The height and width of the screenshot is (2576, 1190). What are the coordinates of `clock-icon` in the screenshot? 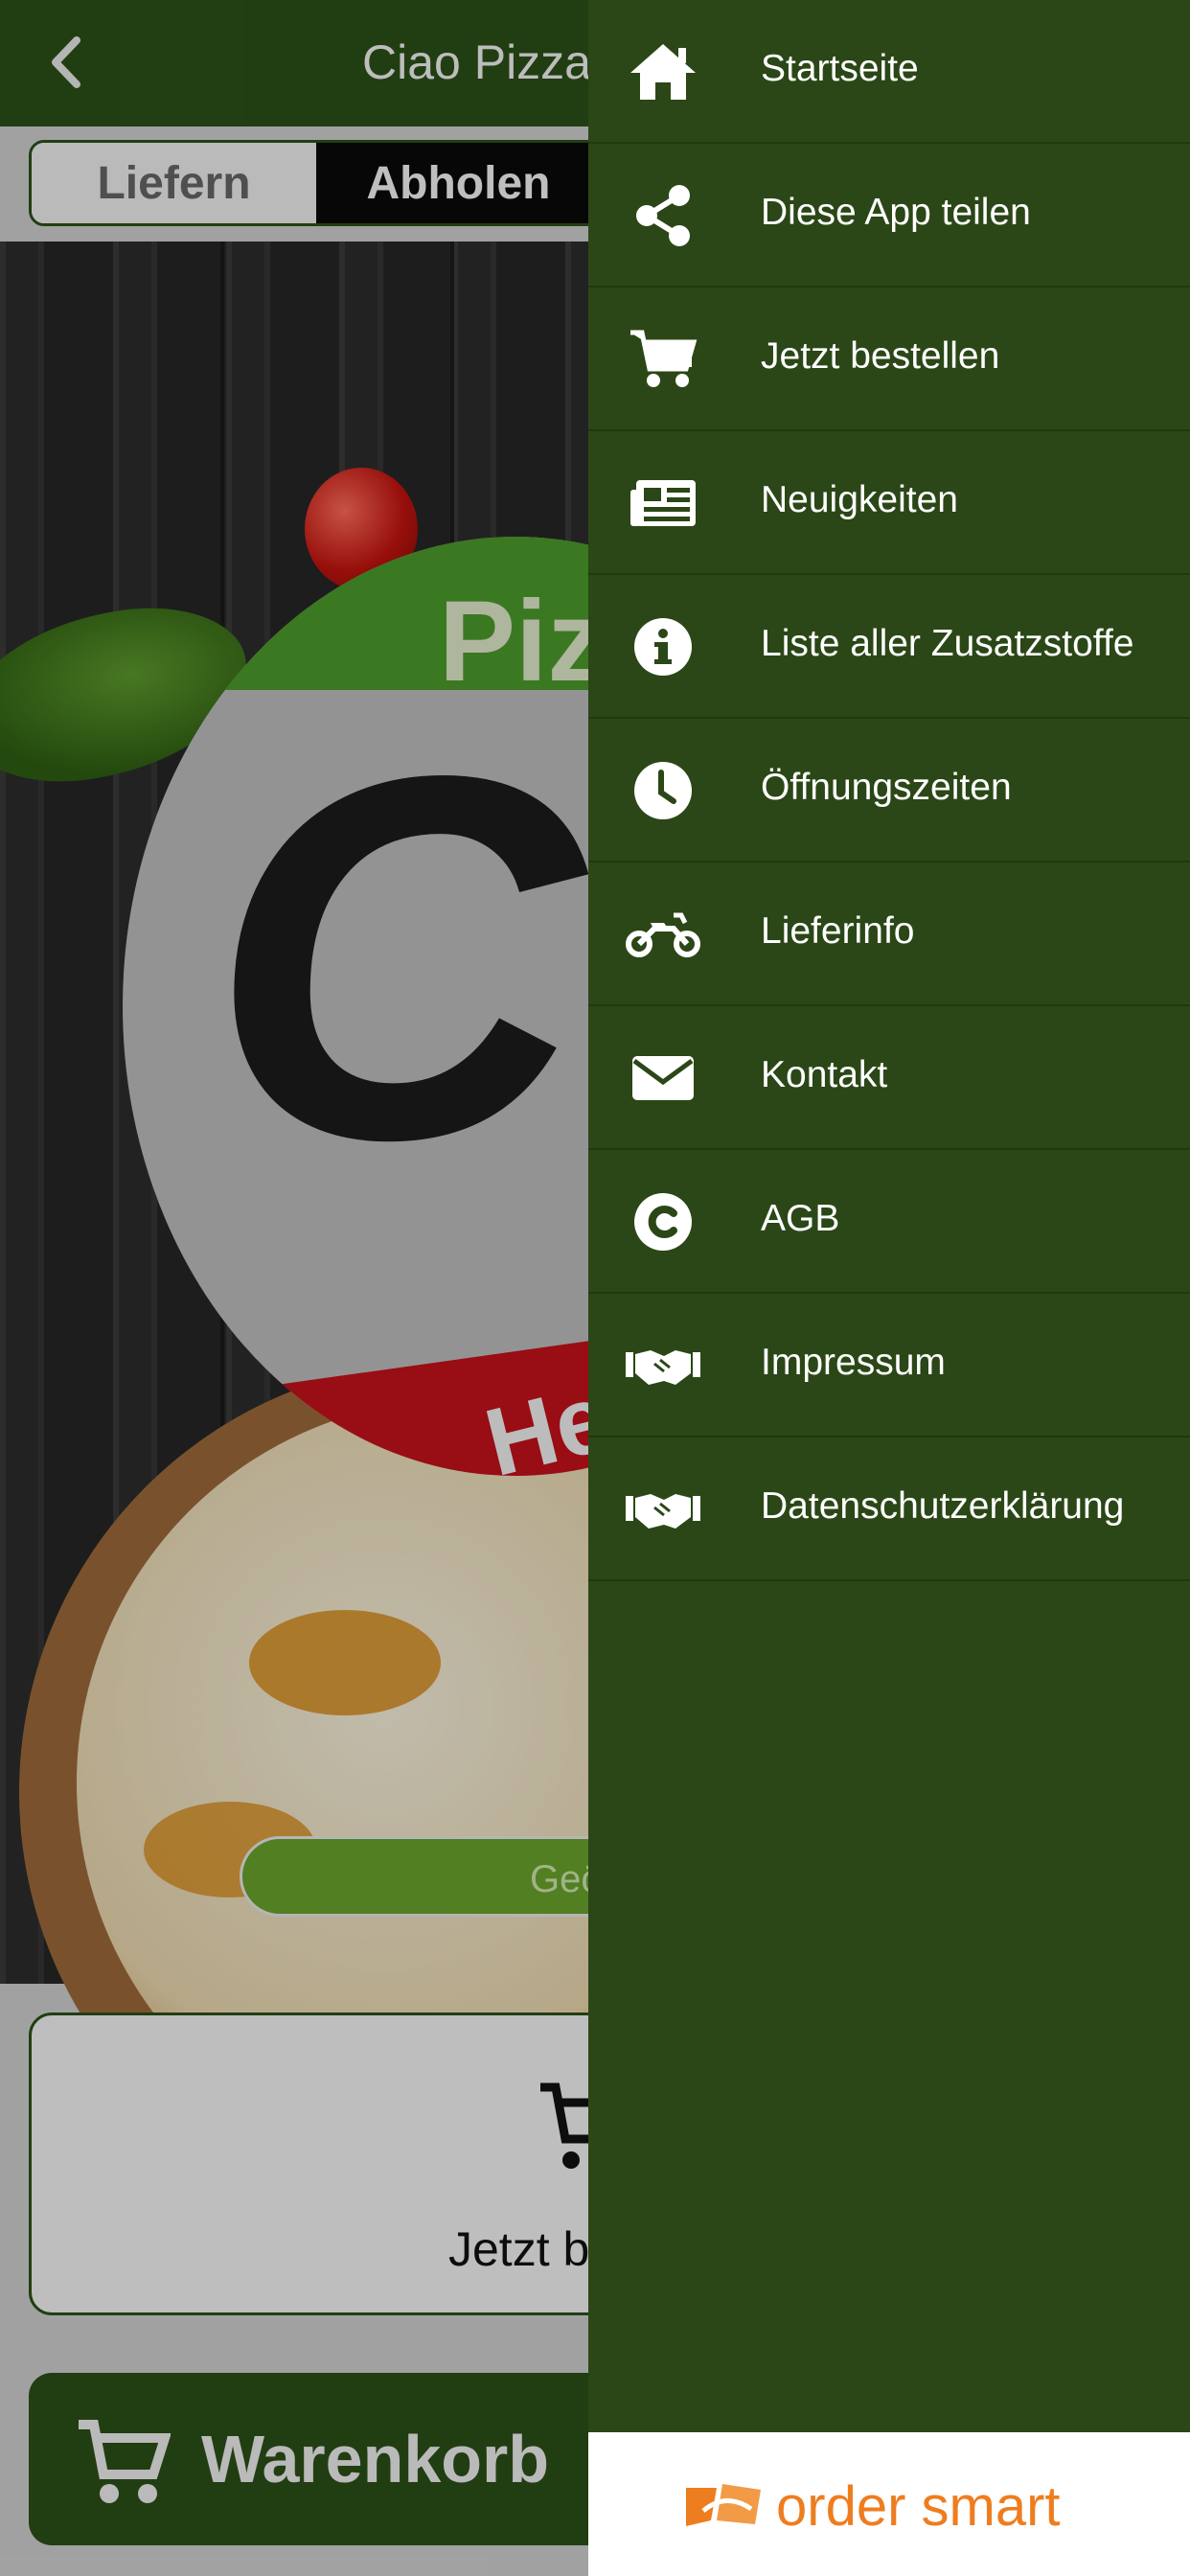 It's located at (663, 790).